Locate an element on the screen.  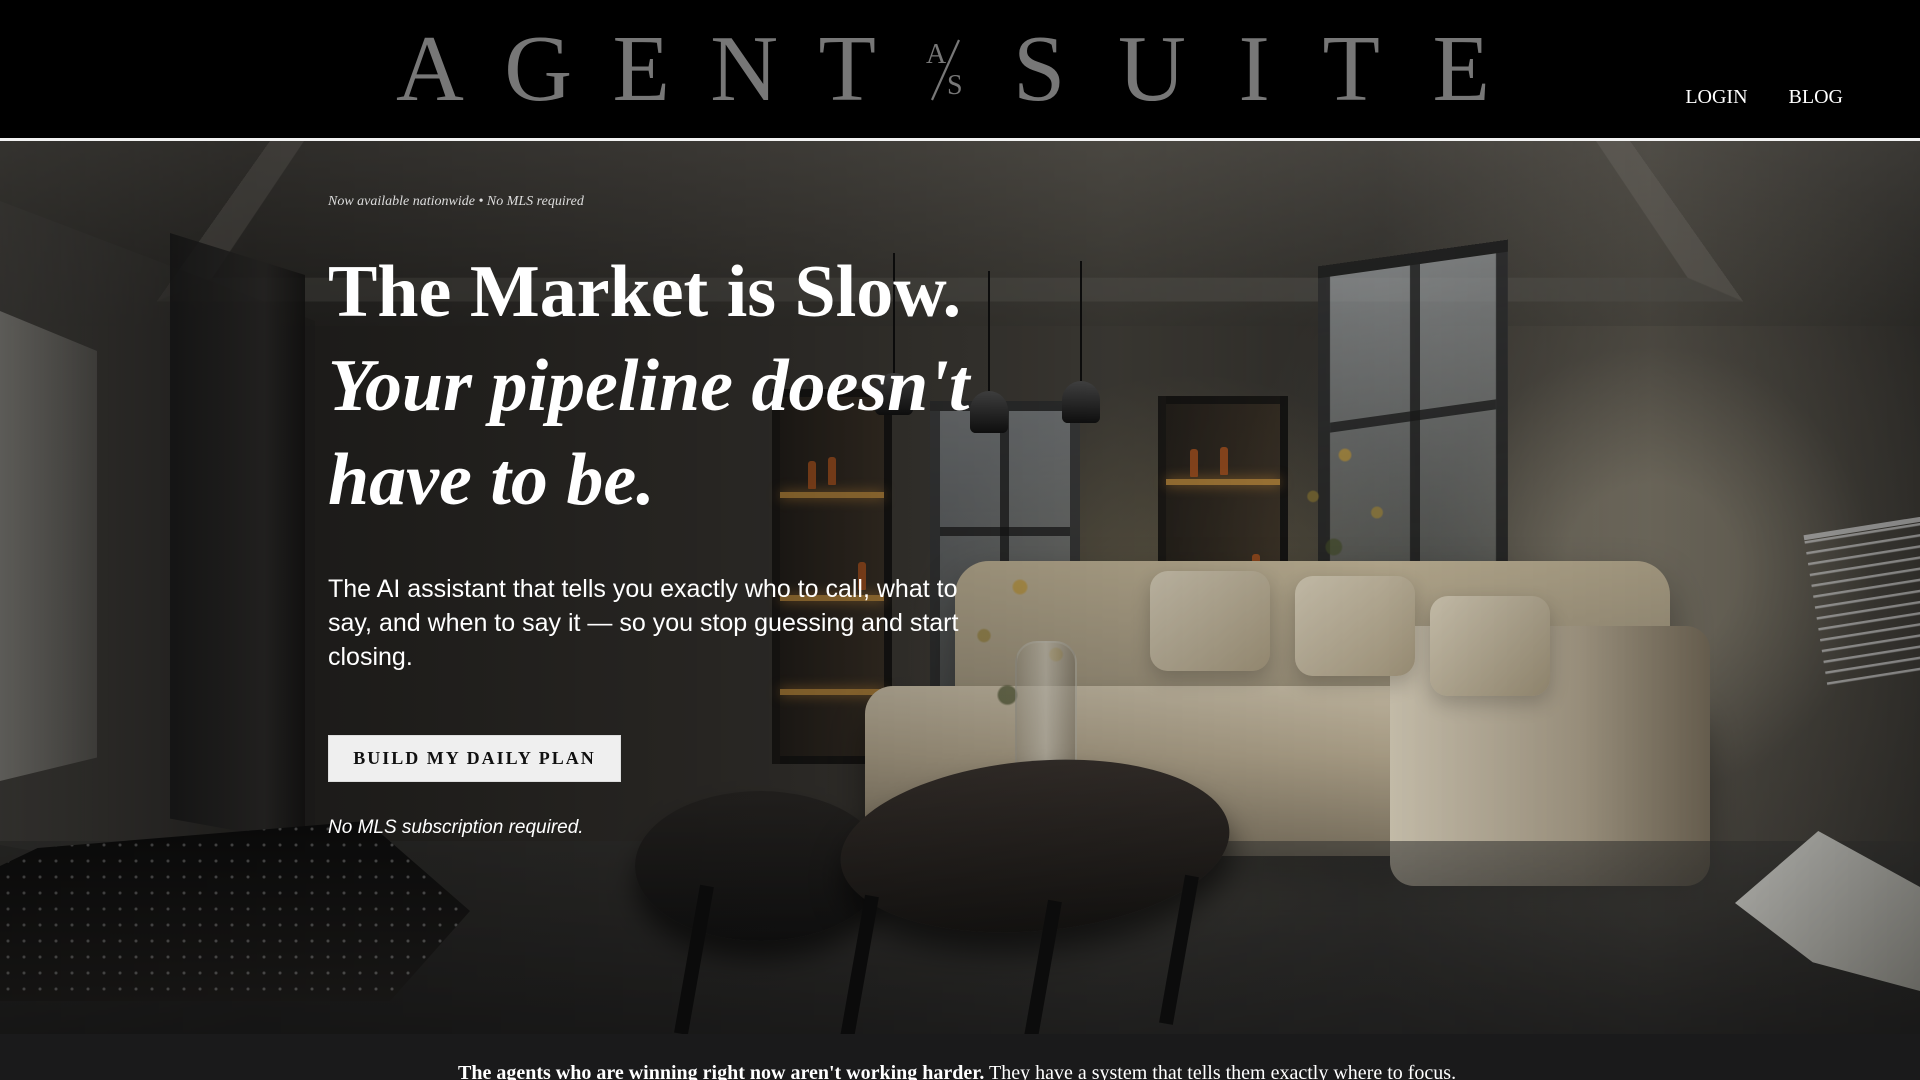
logo-agent-word: A G E N T is located at coordinates (636, 69).